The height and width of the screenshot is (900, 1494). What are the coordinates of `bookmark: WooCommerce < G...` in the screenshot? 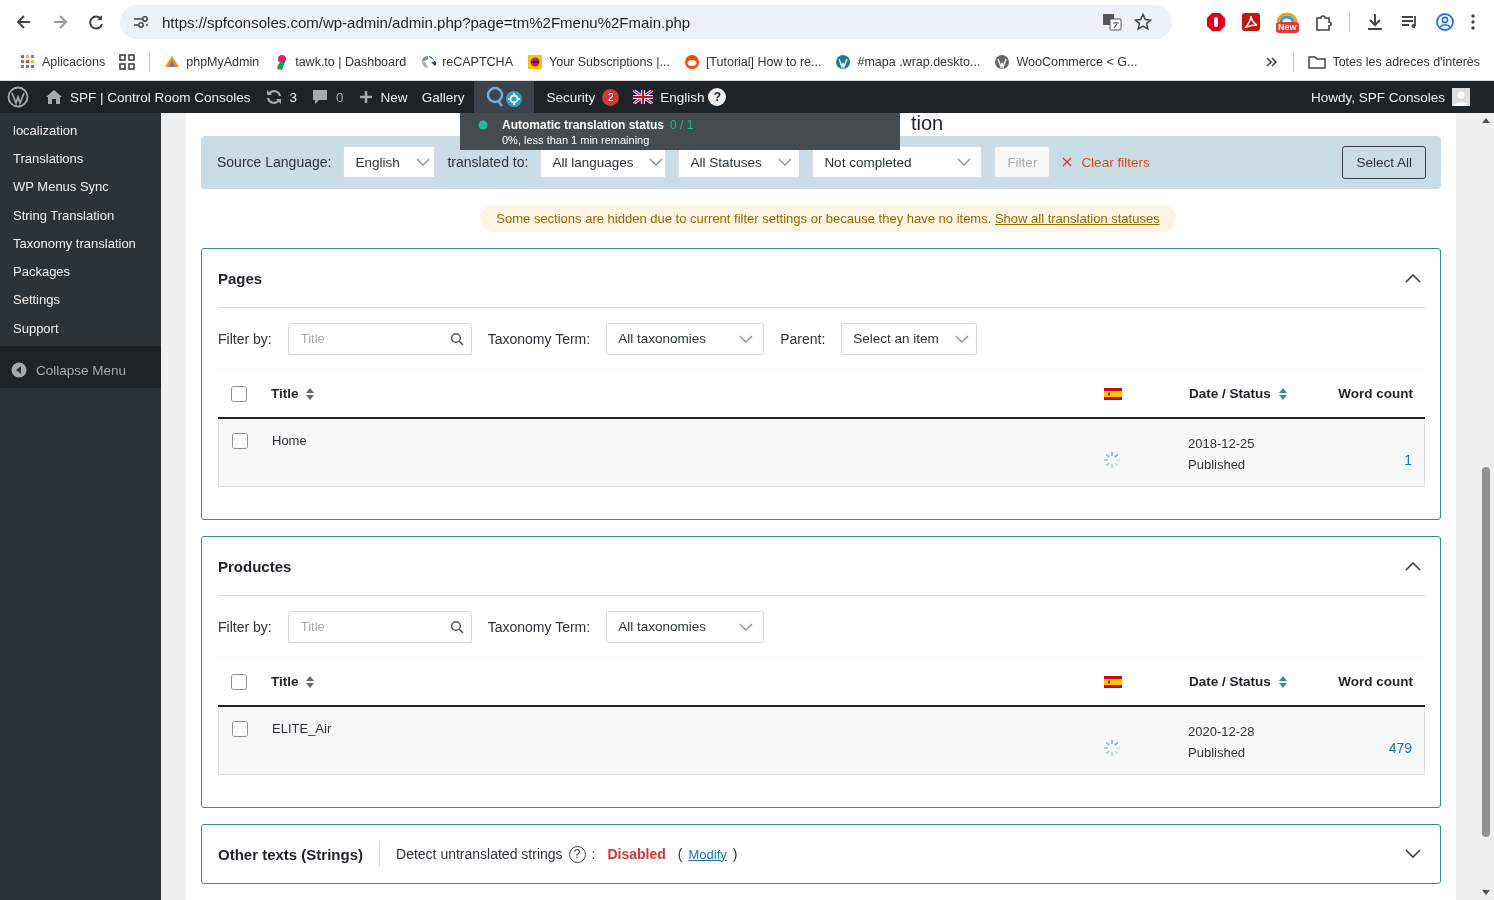 It's located at (1066, 62).